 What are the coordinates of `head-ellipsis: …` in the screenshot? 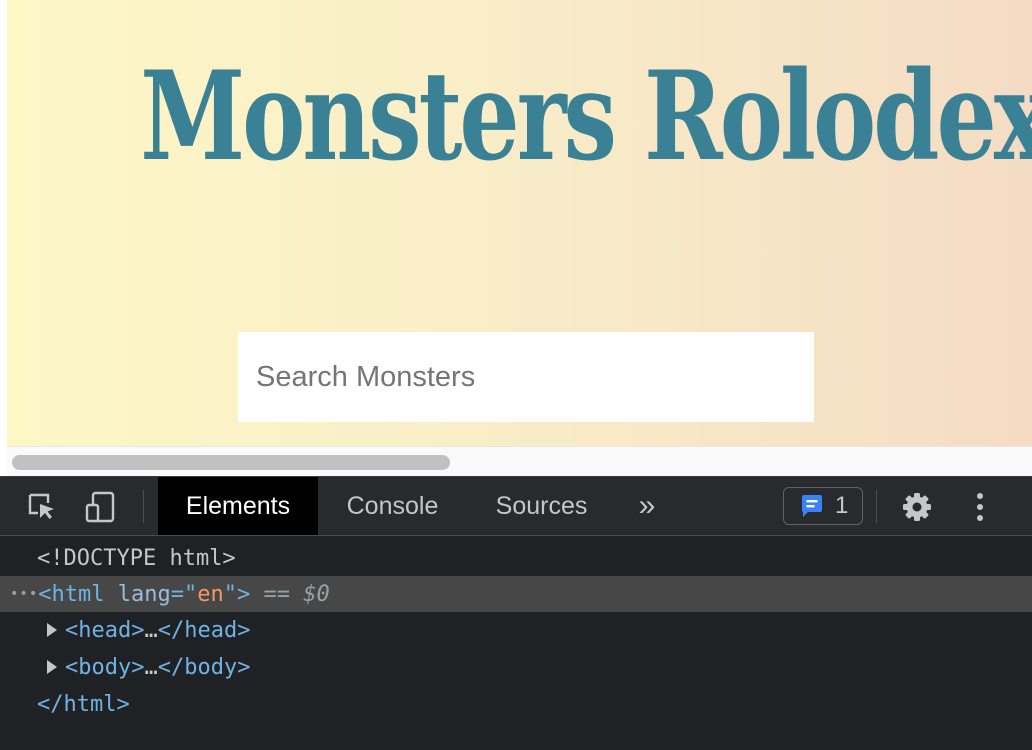 It's located at (151, 630).